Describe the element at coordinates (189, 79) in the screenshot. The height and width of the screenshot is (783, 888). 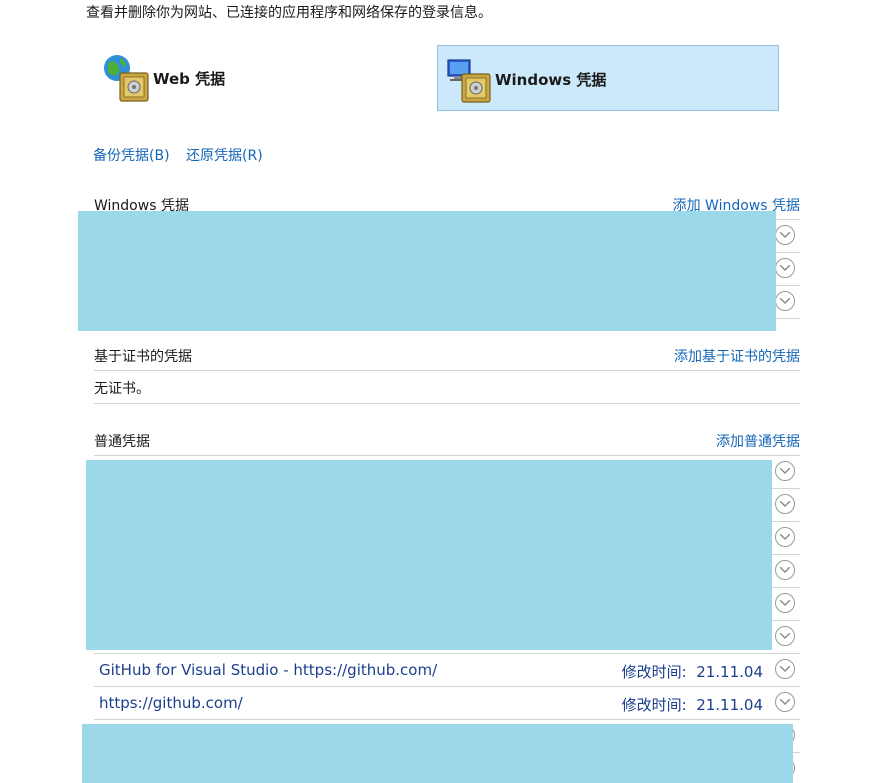
I see `web-credentials-label: Web 凭据` at that location.